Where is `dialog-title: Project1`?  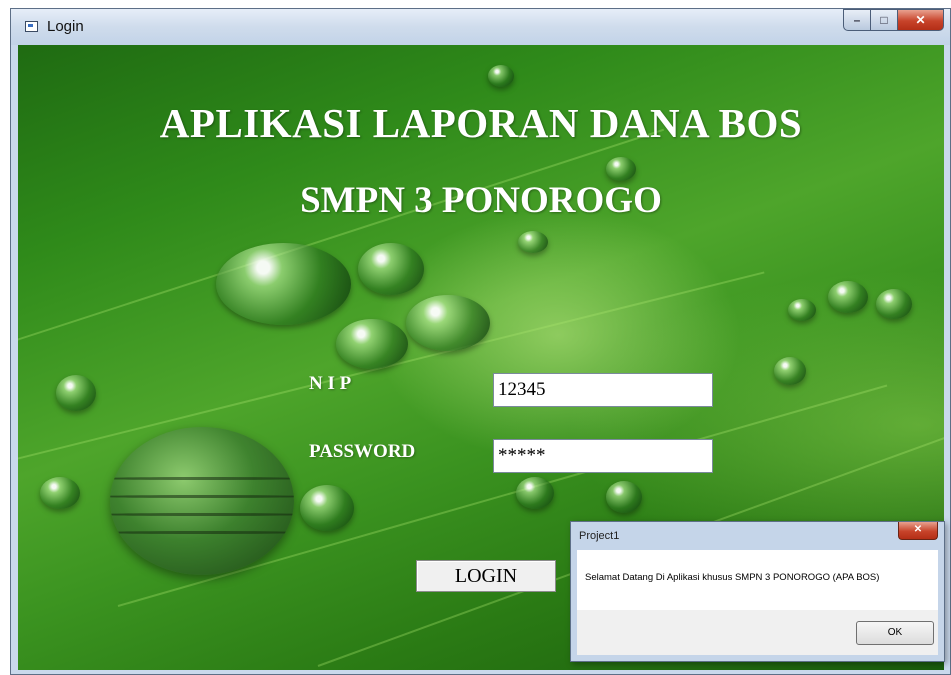
dialog-title: Project1 is located at coordinates (599, 536).